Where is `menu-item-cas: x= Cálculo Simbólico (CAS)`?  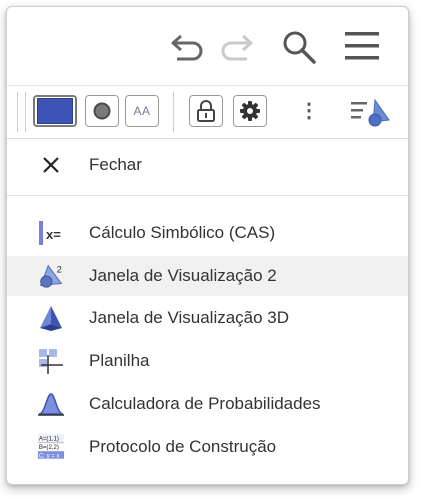
menu-item-cas: x= Cálculo Simbólico (CAS) is located at coordinates (207, 233).